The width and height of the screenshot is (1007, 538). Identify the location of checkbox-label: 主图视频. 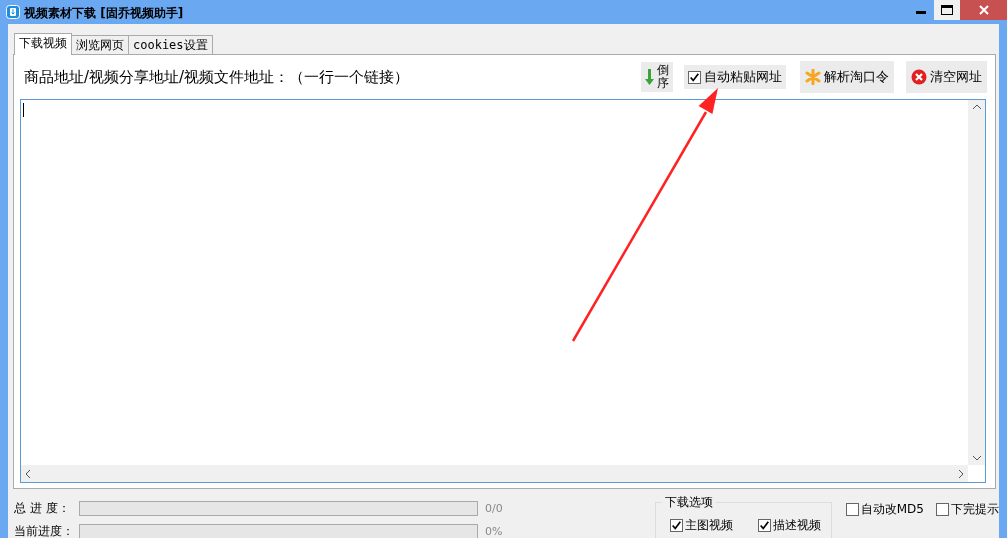
(708, 525).